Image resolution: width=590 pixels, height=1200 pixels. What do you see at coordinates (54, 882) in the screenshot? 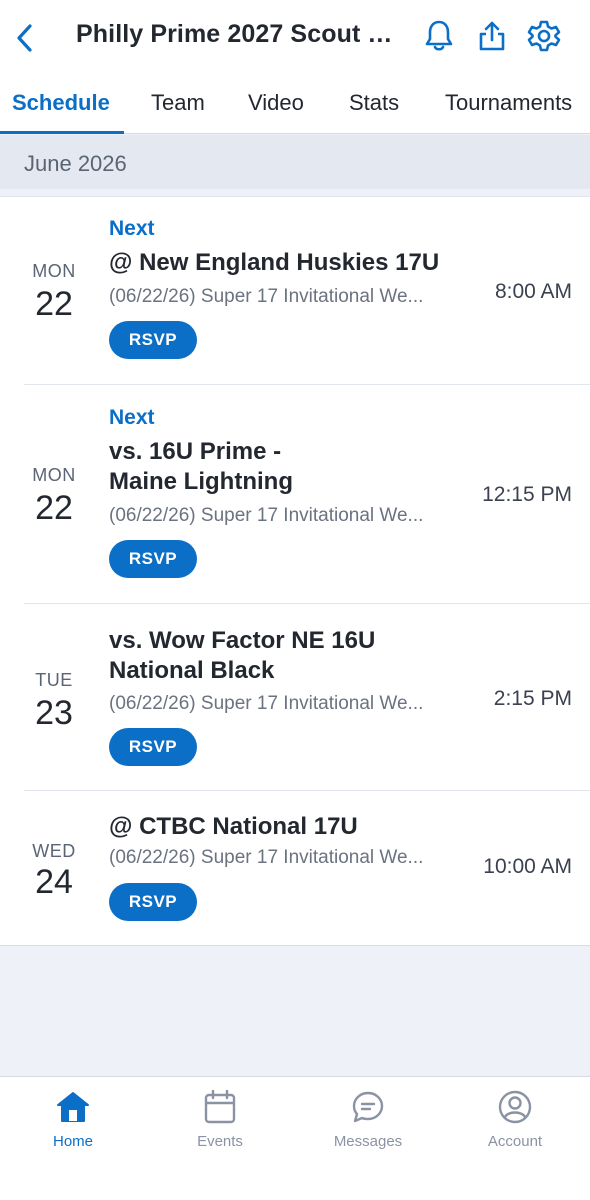
I see `event-day-number: 24` at bounding box center [54, 882].